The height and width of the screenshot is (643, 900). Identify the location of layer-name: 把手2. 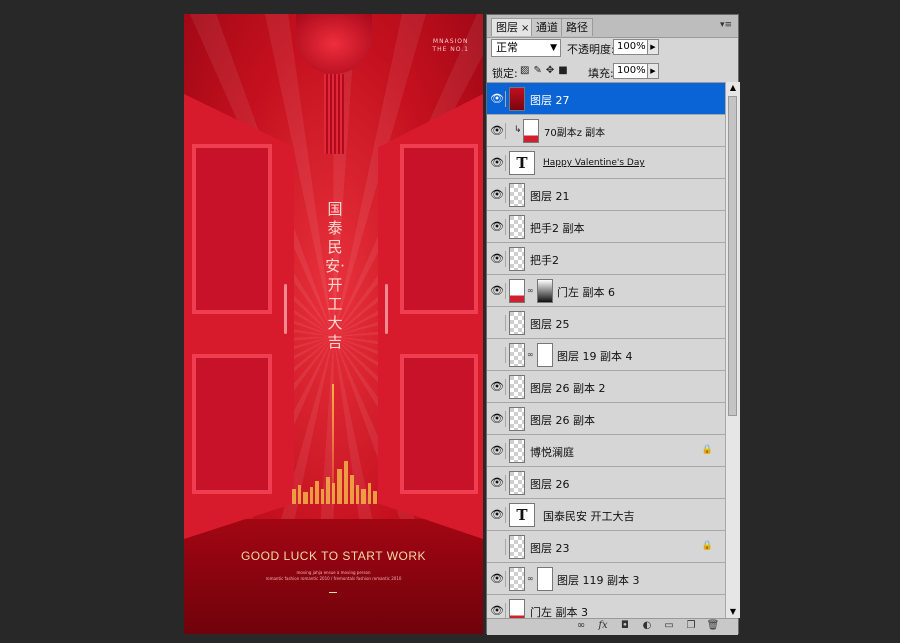
(544, 260).